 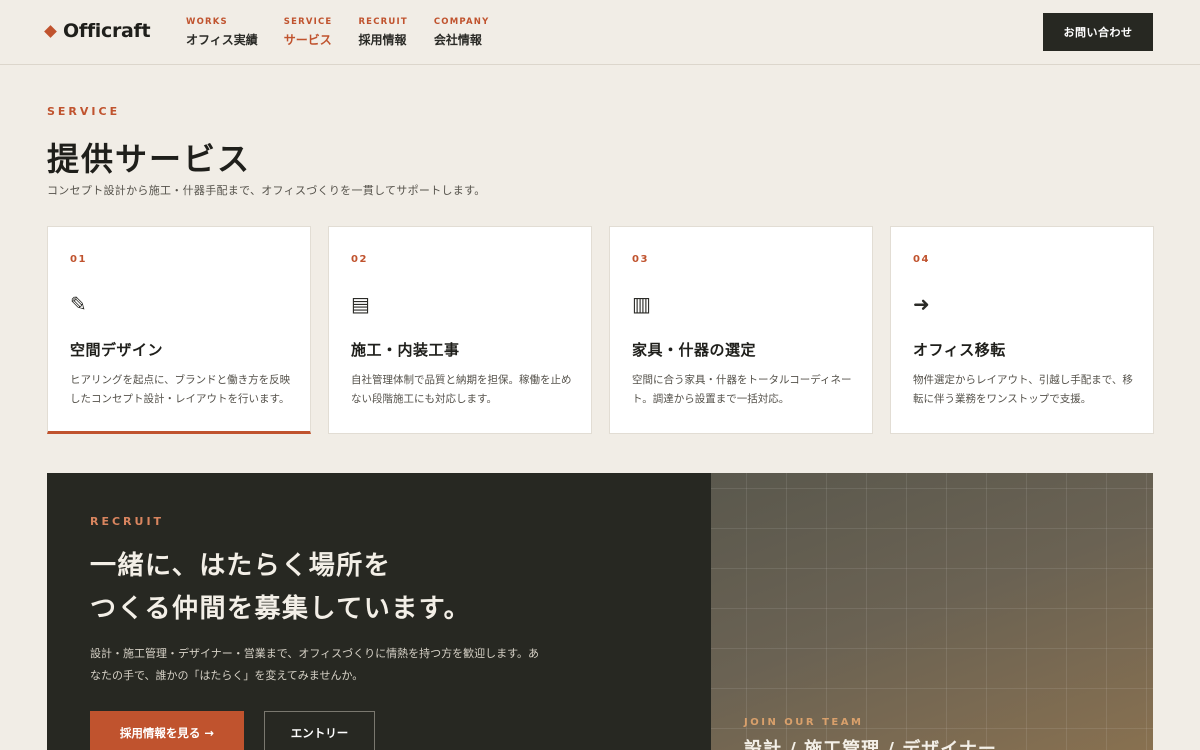 What do you see at coordinates (641, 304) in the screenshot?
I see `furniture-icon: ▥` at bounding box center [641, 304].